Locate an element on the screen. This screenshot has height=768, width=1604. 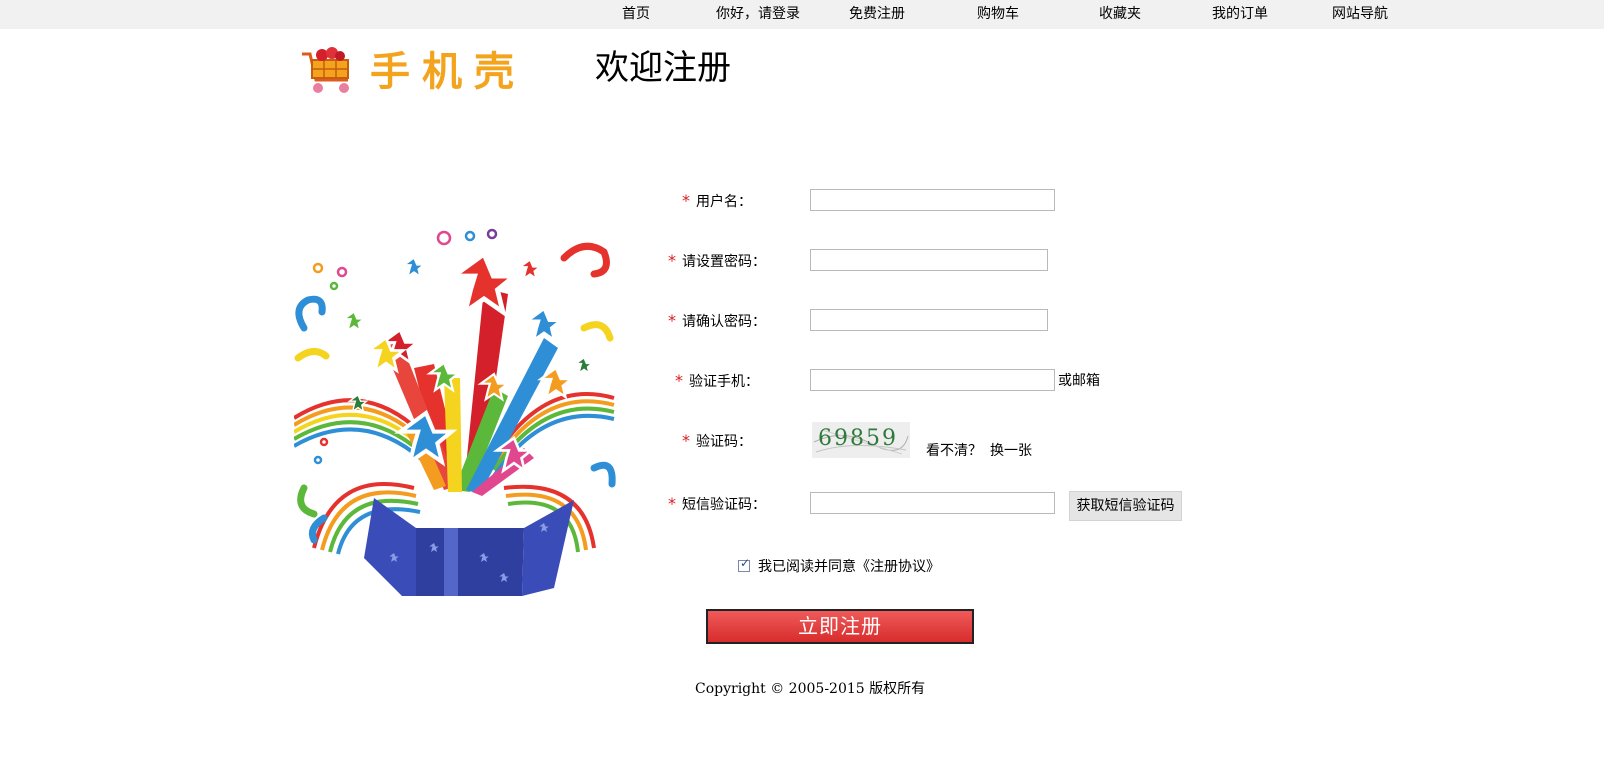
confirm-password-input is located at coordinates (929, 320).